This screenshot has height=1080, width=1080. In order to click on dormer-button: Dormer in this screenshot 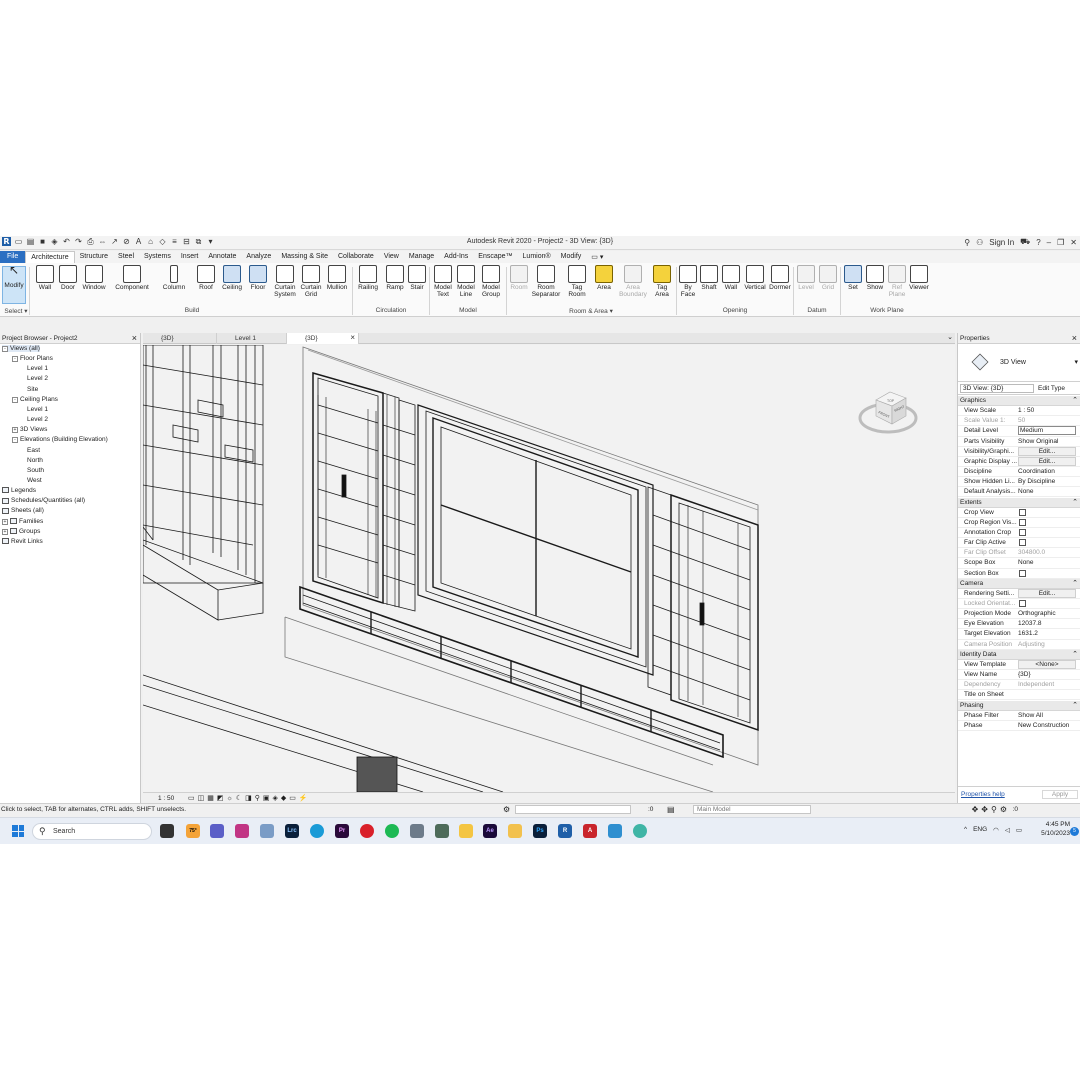, I will do `click(780, 285)`.